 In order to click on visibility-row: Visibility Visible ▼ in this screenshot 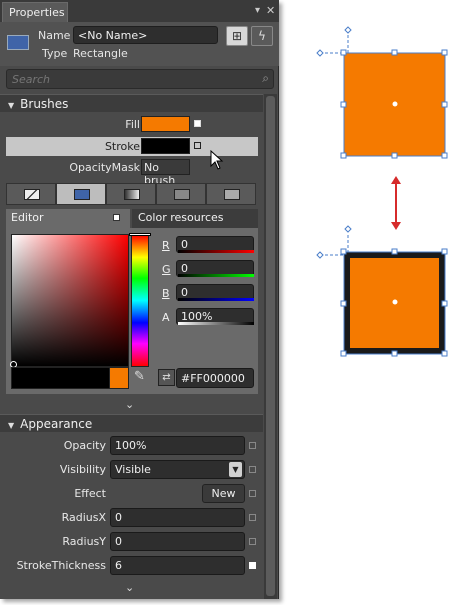, I will do `click(132, 469)`.